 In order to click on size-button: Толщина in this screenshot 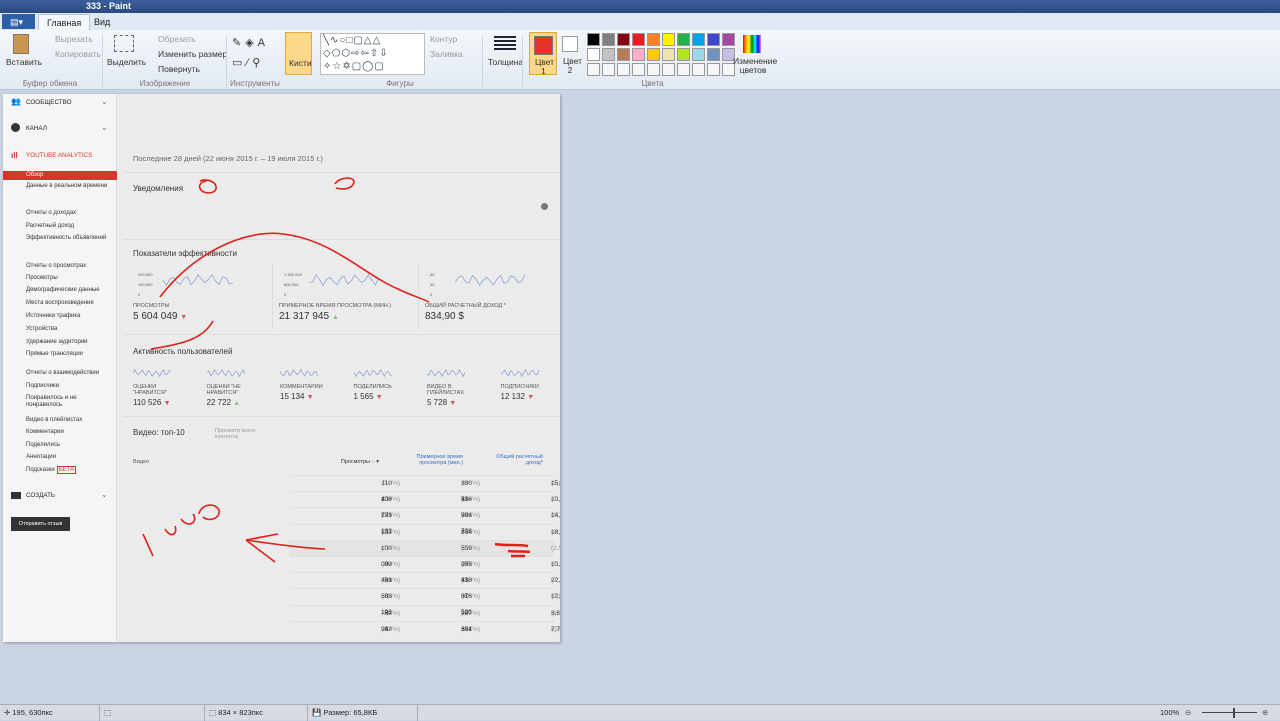, I will do `click(505, 62)`.